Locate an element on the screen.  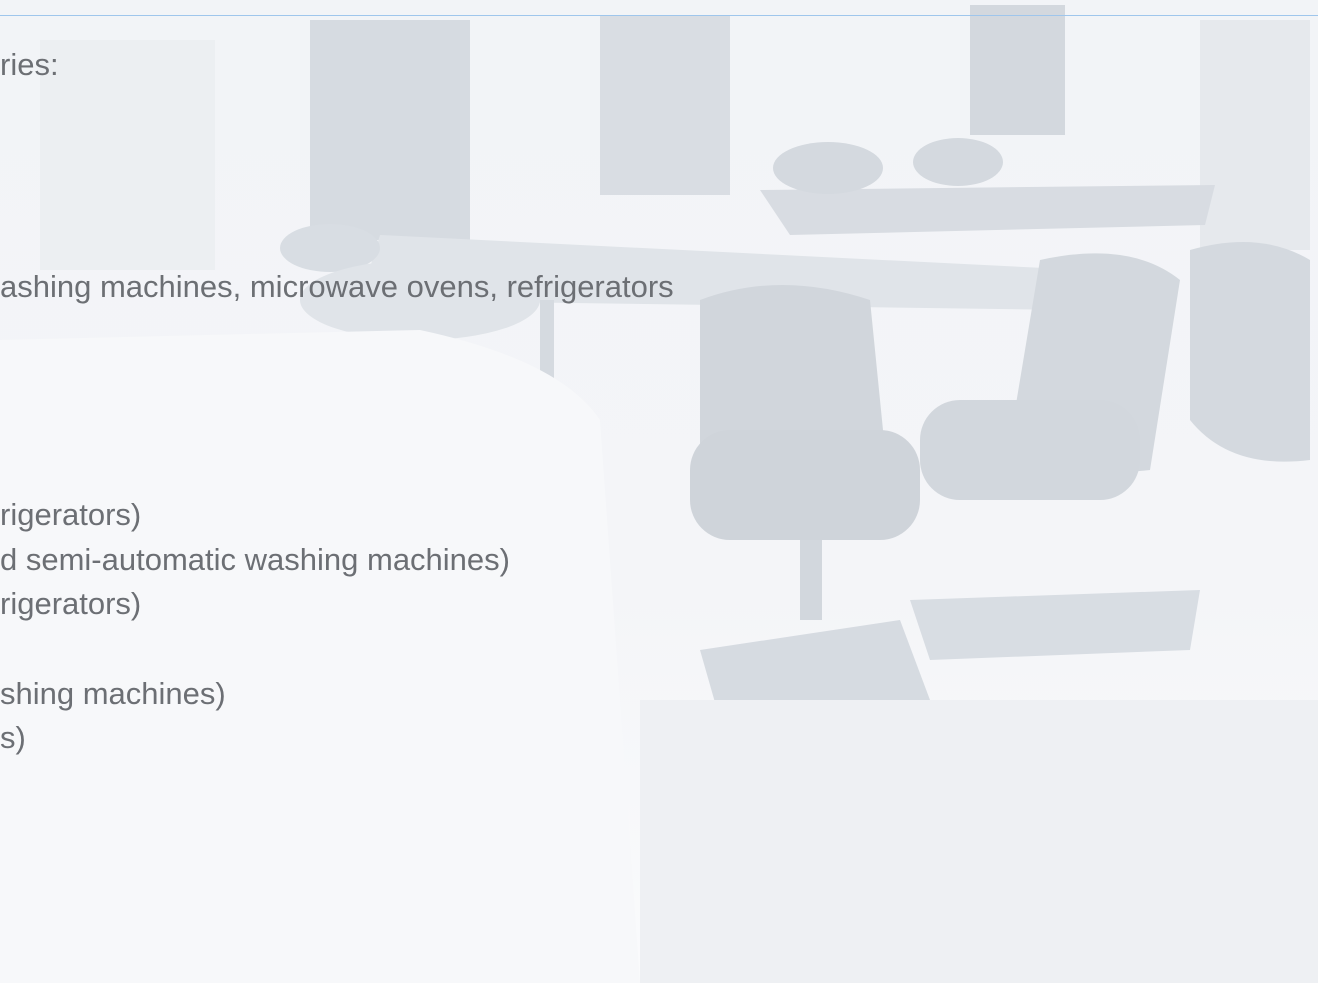
text-line-6: shing machines) is located at coordinates (113, 693).